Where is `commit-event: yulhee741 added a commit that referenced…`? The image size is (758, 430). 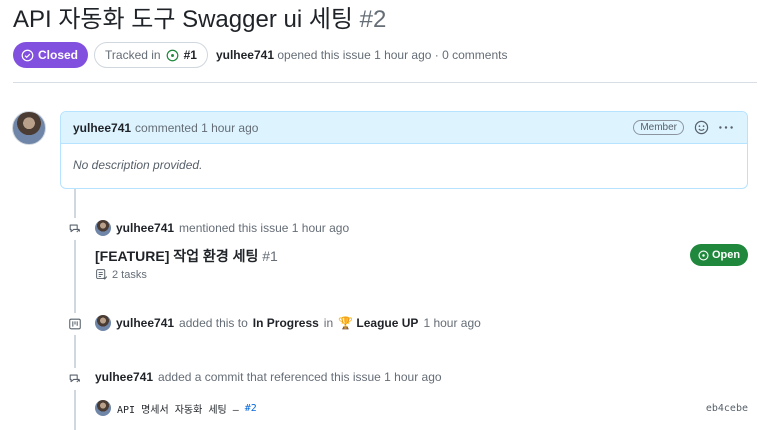
commit-event: yulhee741 added a commit that referenced… is located at coordinates (268, 377).